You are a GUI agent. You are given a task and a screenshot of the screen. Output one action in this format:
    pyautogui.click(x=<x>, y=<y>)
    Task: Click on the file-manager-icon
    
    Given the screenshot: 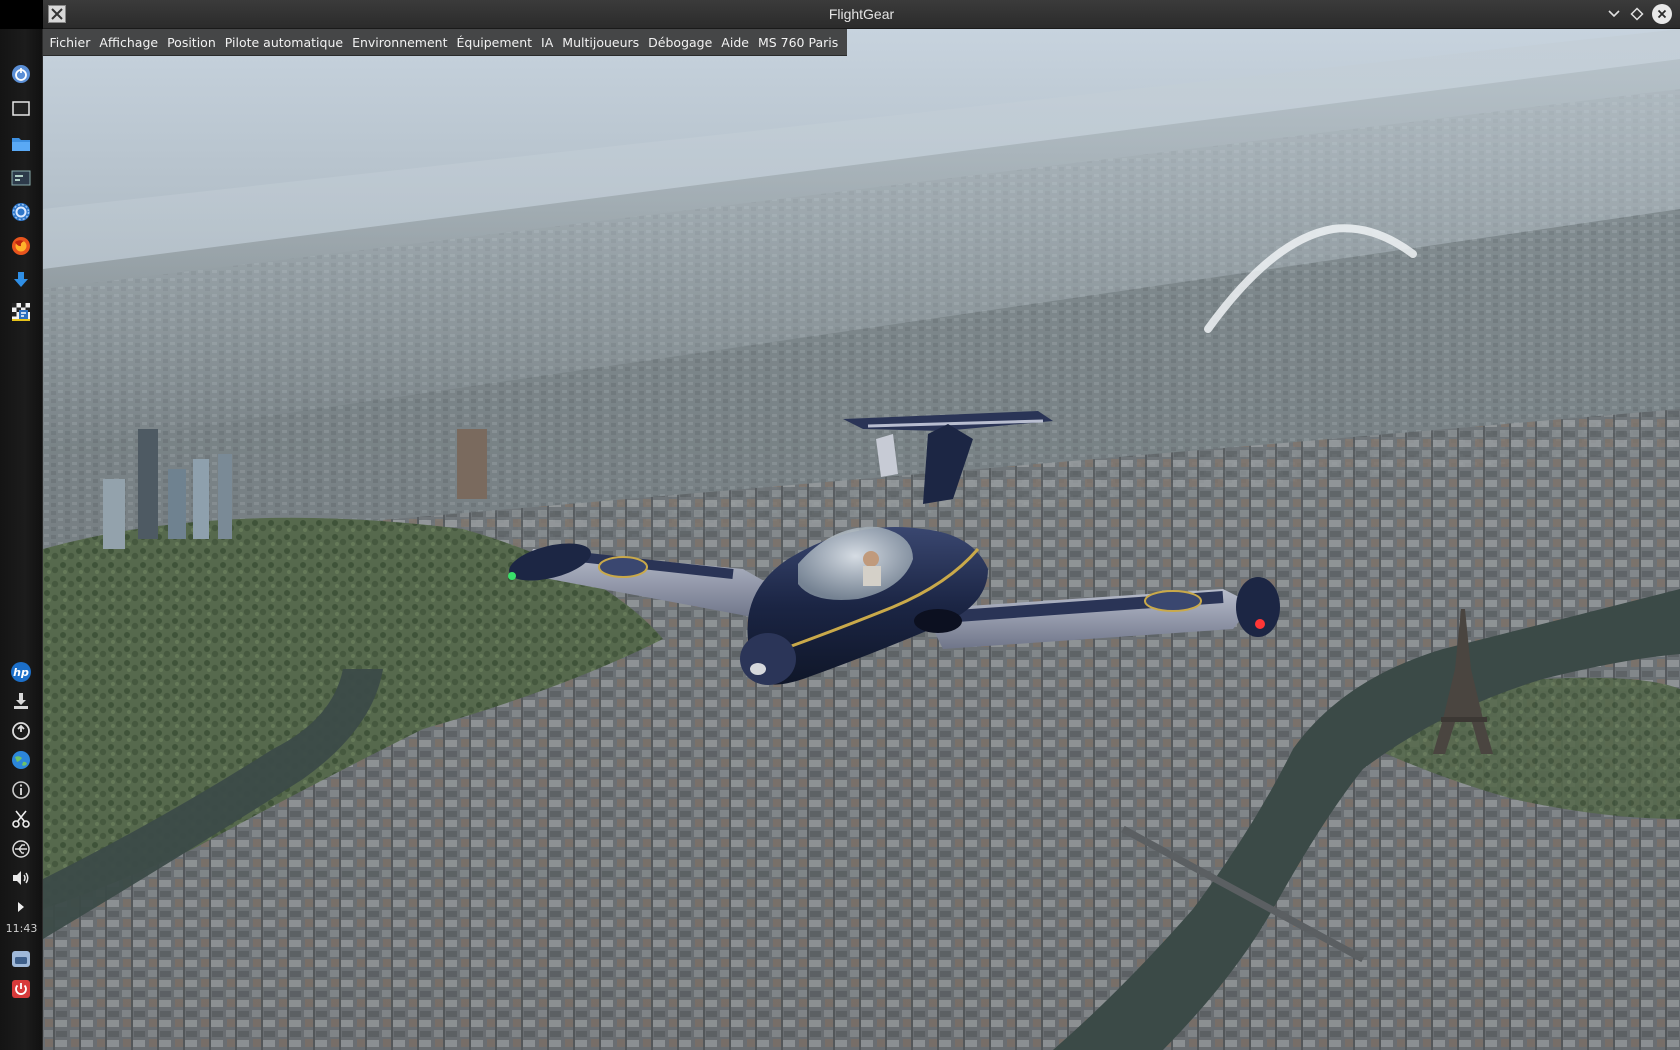 What is the action you would take?
    pyautogui.click(x=21, y=144)
    